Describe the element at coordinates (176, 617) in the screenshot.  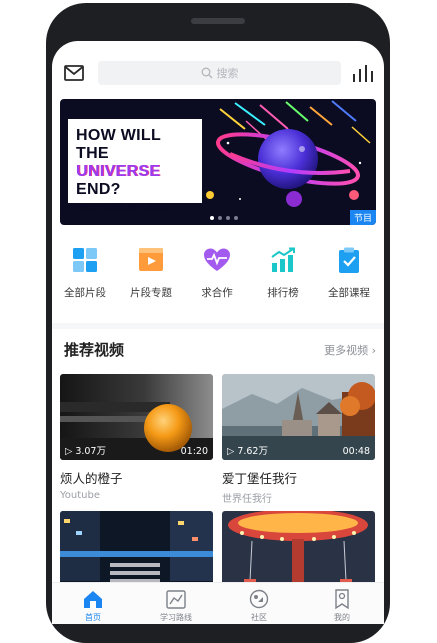
I see `tab-label: 学习路线` at that location.